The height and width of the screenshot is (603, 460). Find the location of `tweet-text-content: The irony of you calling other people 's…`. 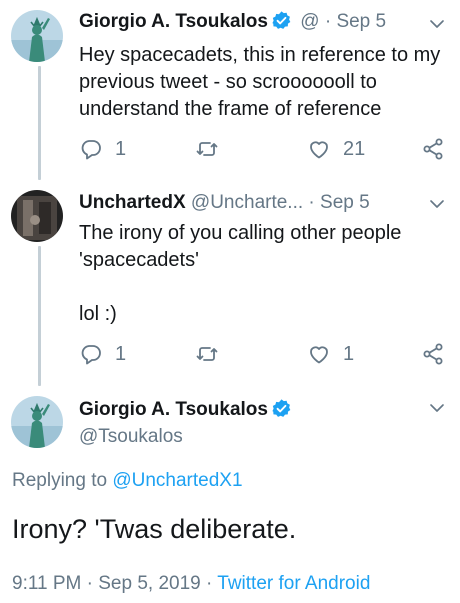

tweet-text-content: The irony of you calling other people 's… is located at coordinates (240, 273).